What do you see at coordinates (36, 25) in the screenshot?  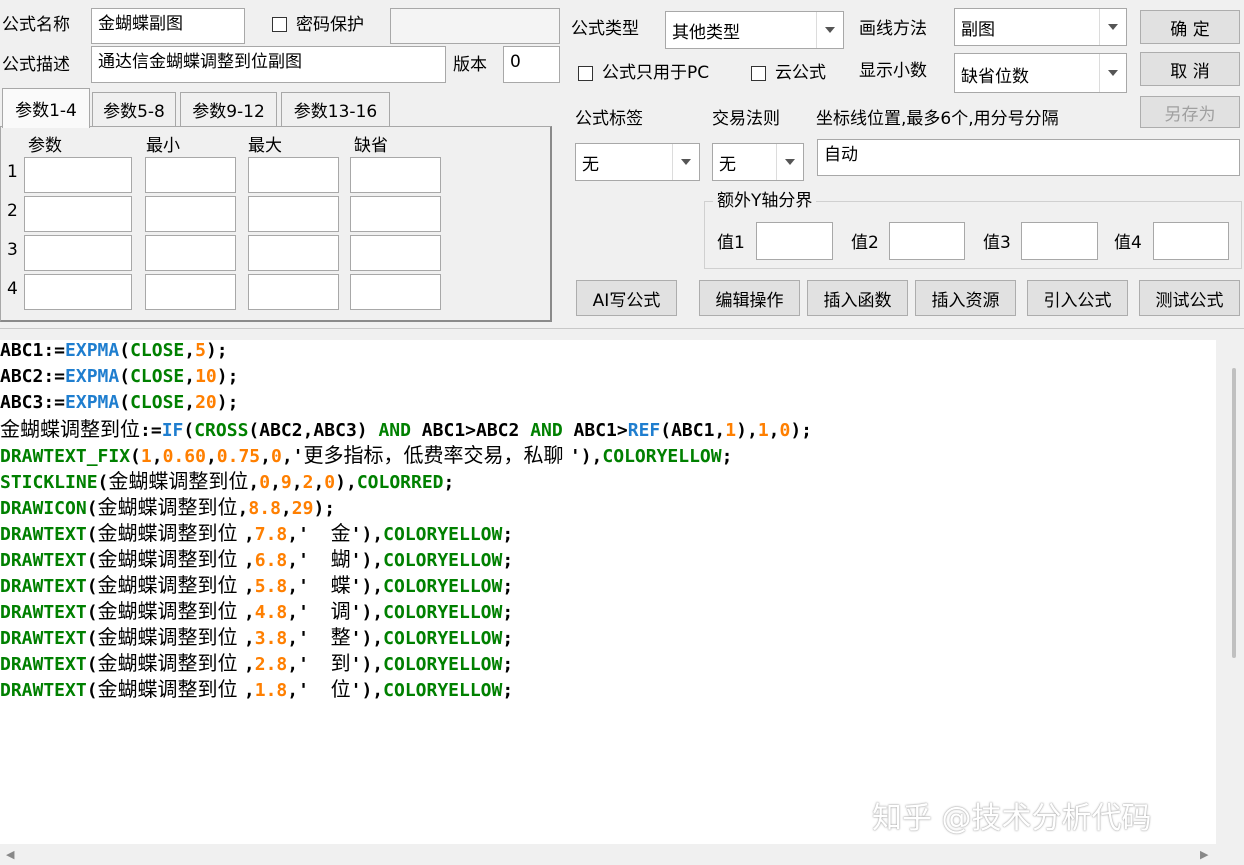 I see `name-label: 公式名称` at bounding box center [36, 25].